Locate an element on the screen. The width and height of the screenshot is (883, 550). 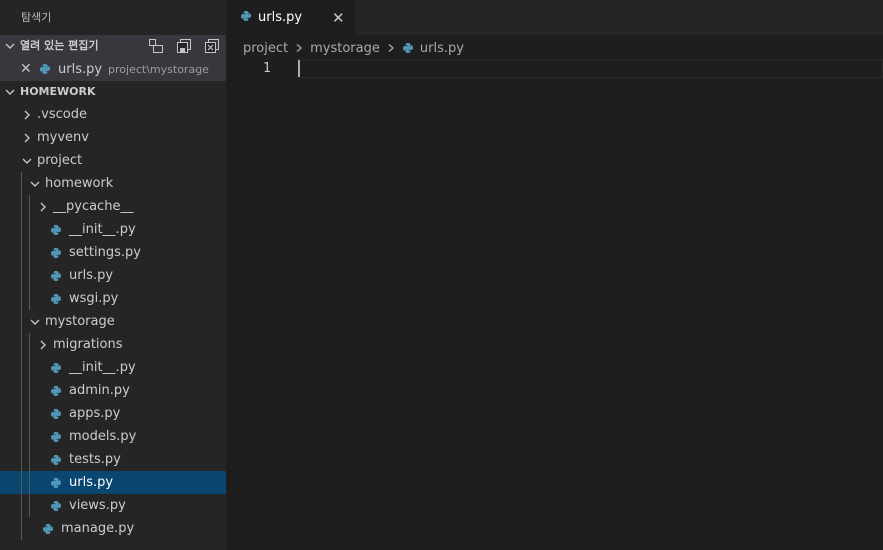
tree-file: manage.py is located at coordinates (113, 528).